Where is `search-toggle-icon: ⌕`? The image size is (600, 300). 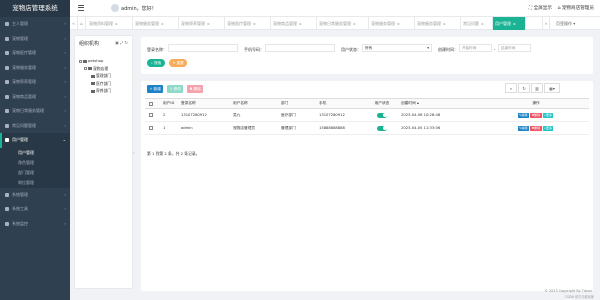
search-toggle-icon: ⌕ is located at coordinates (511, 88).